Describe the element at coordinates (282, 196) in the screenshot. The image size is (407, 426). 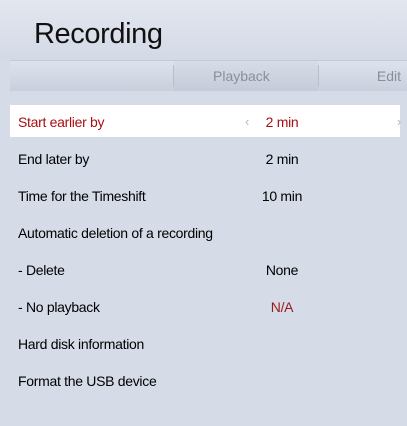
I see `setting-value: 10 min` at that location.